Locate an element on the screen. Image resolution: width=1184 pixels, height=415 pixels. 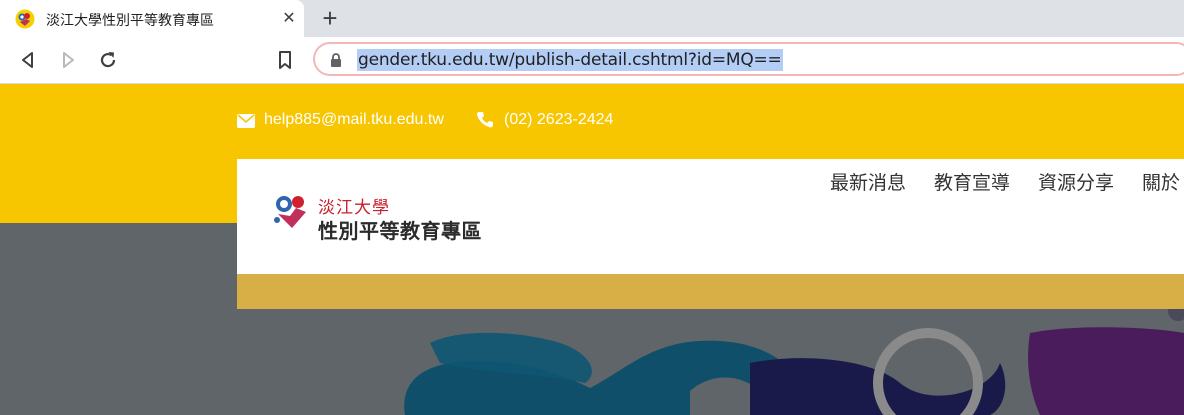
browser-tab: 淡江大學性別平等教育專區 ✕ is located at coordinates (152, 18).